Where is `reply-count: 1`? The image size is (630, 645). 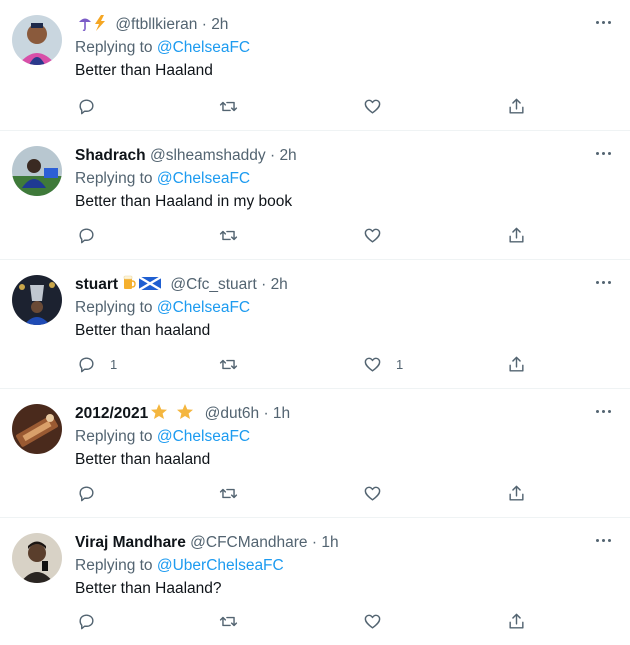 reply-count: 1 is located at coordinates (114, 364).